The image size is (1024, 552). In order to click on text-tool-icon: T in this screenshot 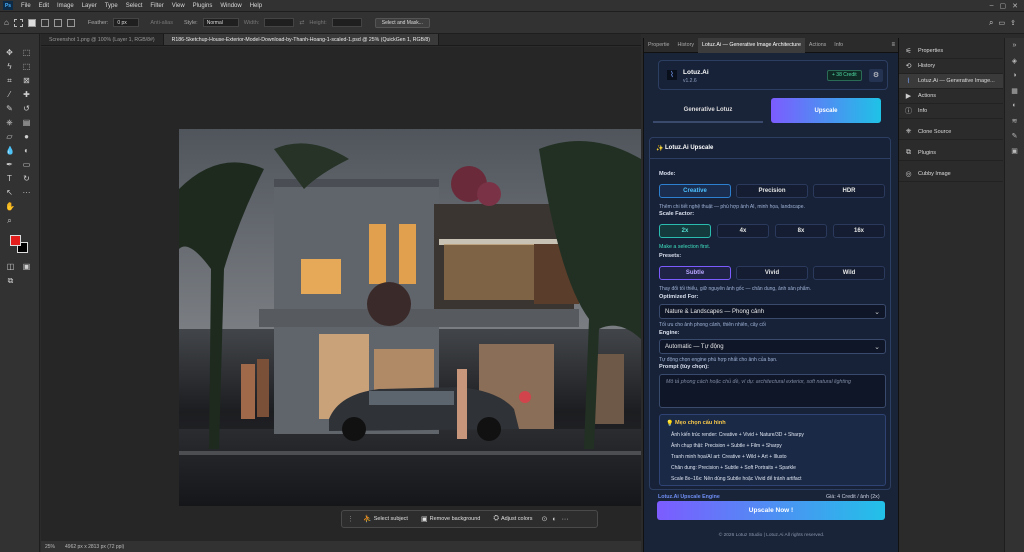, I will do `click(9, 178)`.